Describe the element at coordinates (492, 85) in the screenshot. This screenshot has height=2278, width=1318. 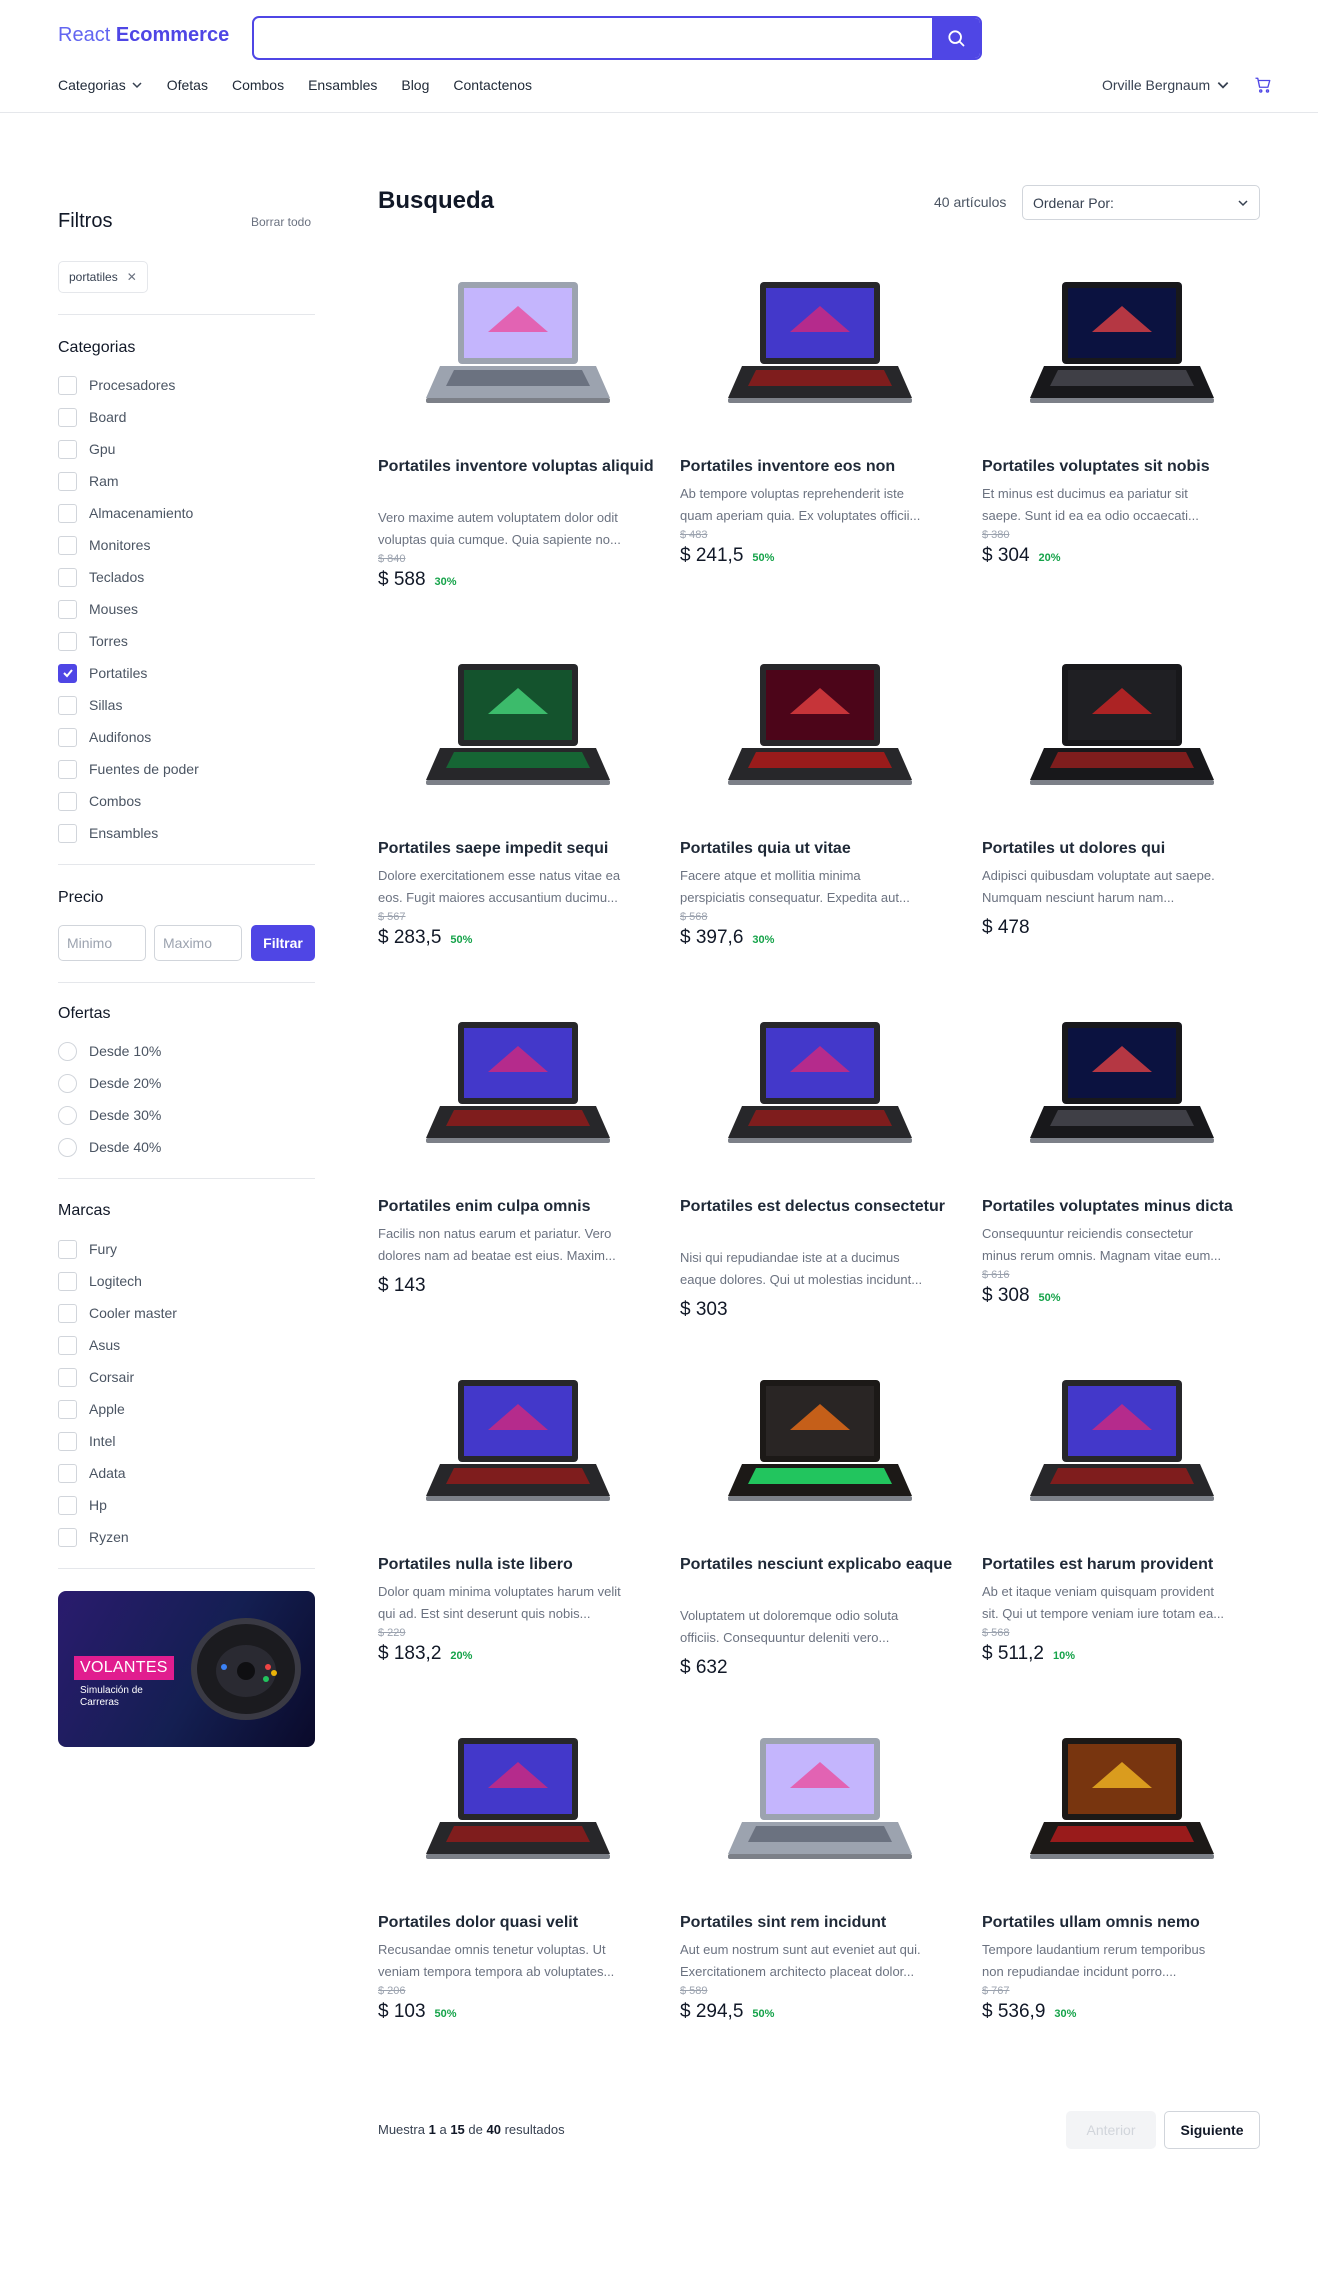
I see `nav-contactenos: Contactenos` at that location.